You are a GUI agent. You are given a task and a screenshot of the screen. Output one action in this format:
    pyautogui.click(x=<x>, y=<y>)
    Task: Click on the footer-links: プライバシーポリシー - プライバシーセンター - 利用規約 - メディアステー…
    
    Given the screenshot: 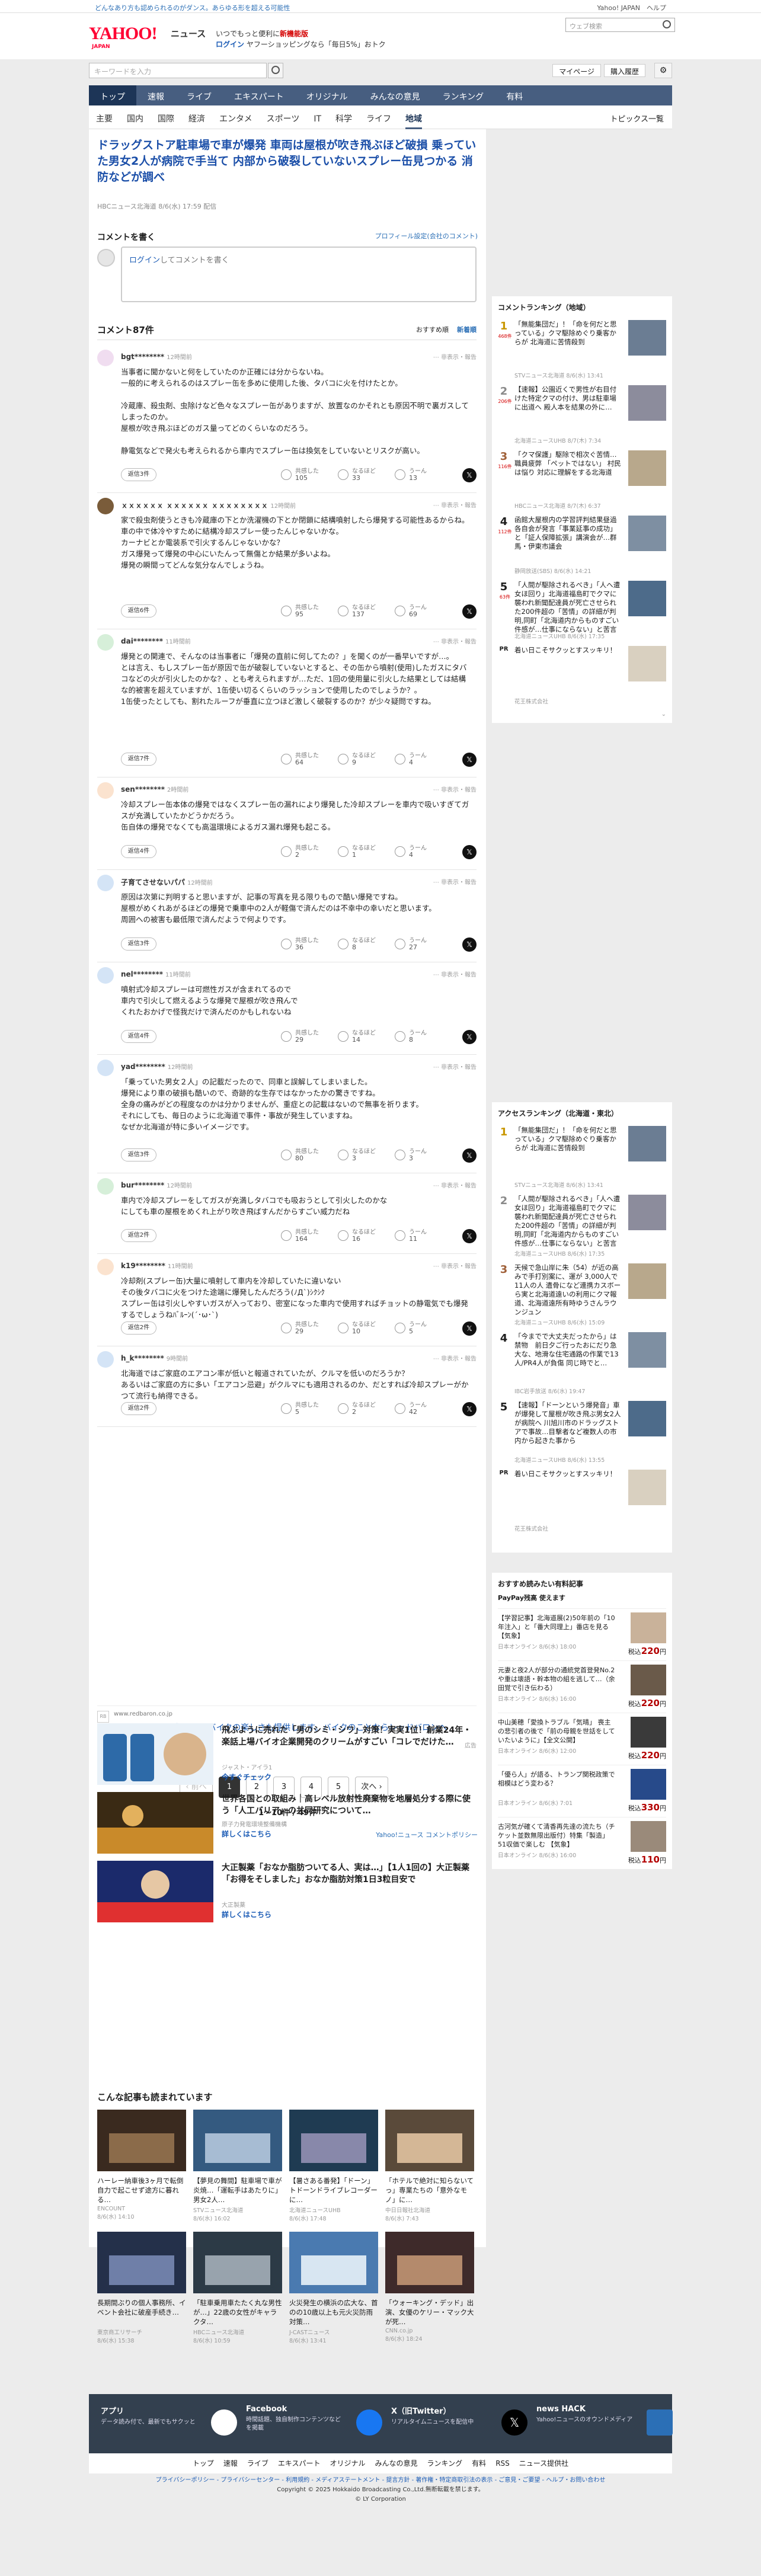 What is the action you would take?
    pyautogui.click(x=380, y=2480)
    